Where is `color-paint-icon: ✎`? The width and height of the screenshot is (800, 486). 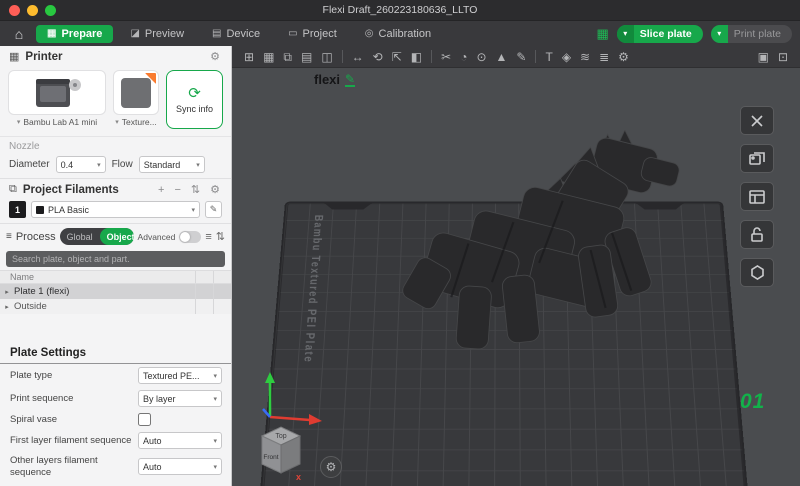 color-paint-icon: ✎ is located at coordinates (521, 57).